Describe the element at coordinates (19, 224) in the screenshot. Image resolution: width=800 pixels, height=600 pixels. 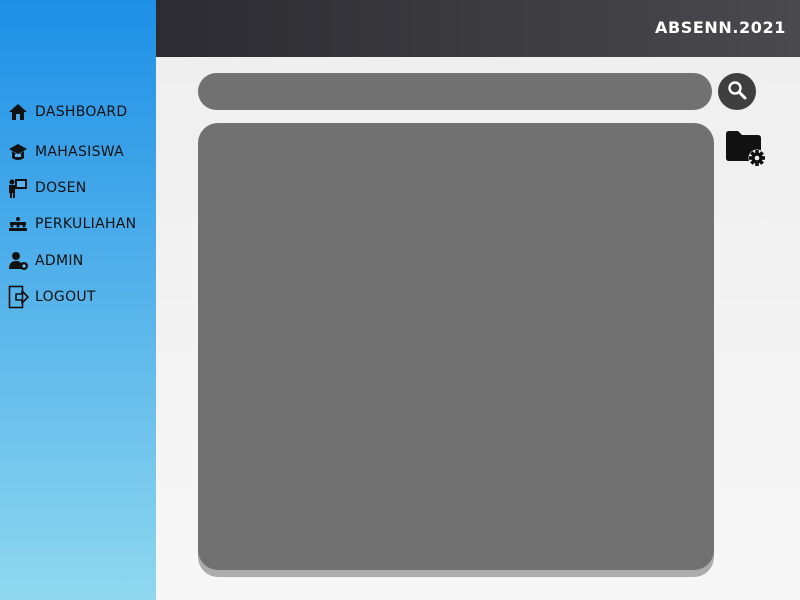
I see `class-icon` at that location.